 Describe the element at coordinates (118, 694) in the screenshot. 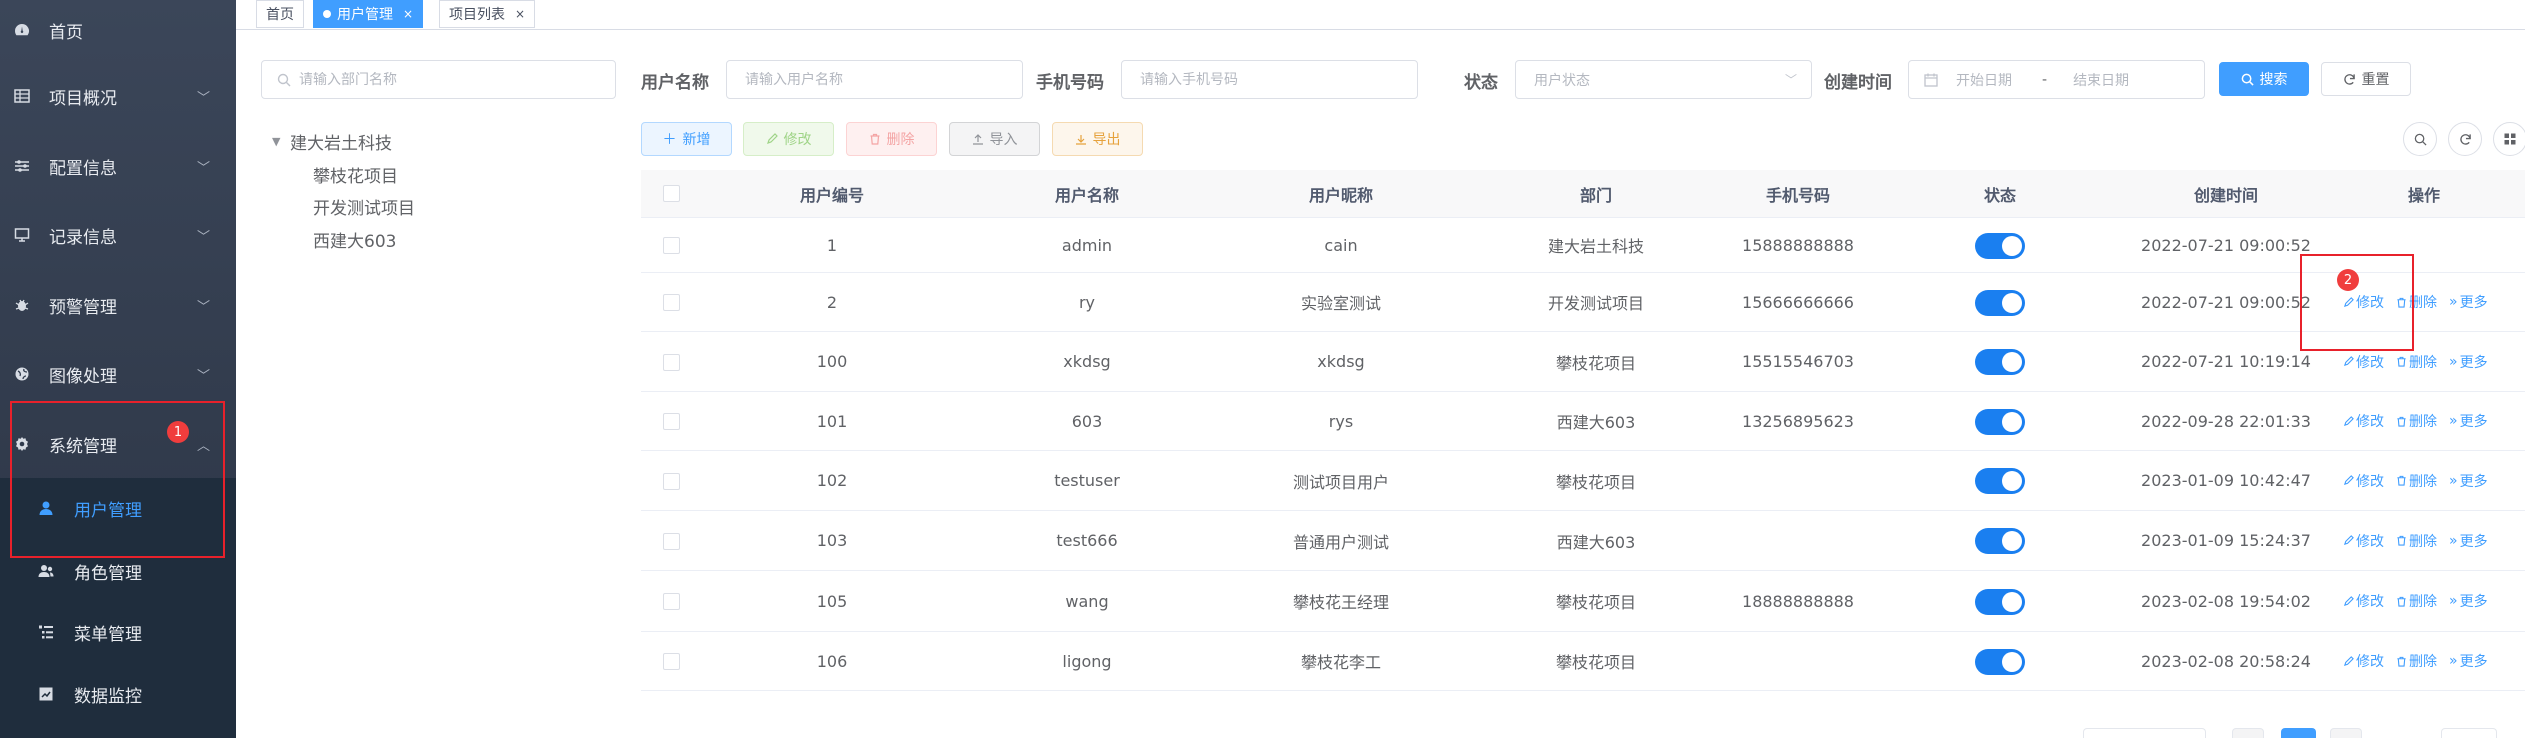

I see `sidebar-subitem-data-monitor: 数据监控` at that location.